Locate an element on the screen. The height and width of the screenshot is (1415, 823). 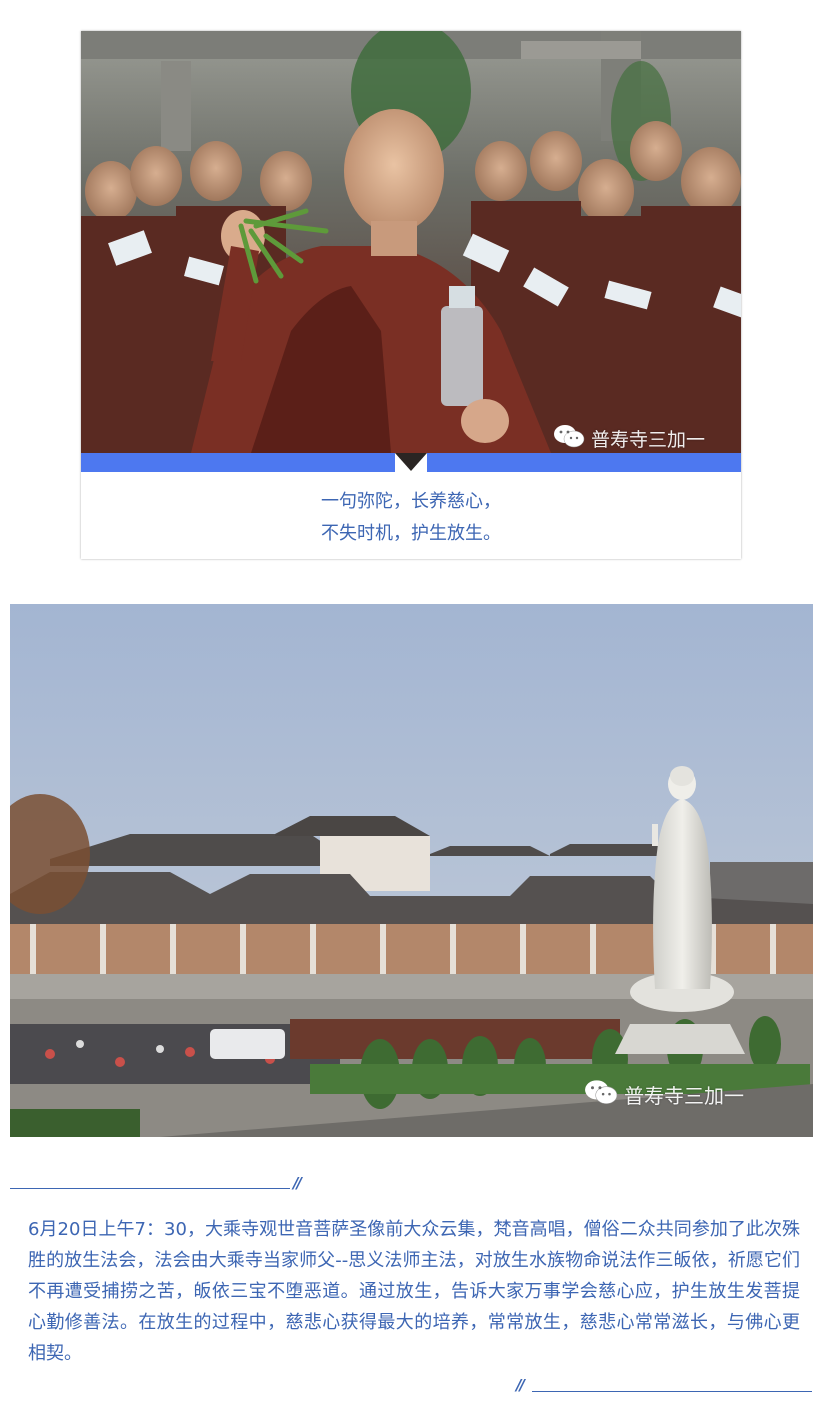
caption-line-1: 一句弥陀，长养慈心， is located at coordinates (411, 501).